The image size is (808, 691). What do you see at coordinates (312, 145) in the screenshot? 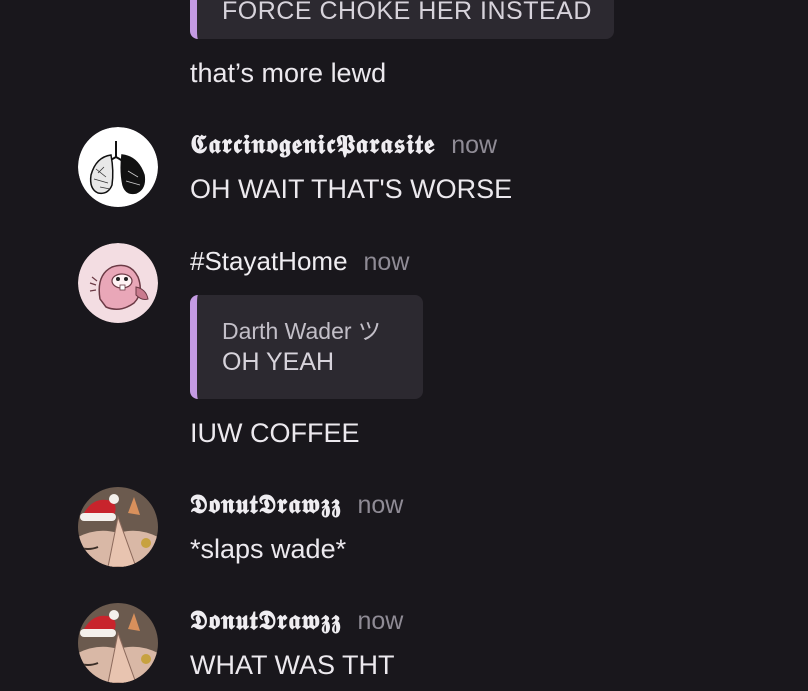
I see `username: 𝕮𝖆𝖗𝖈𝖎𝖓𝖔𝖌𝖊𝖓𝖎𝖈𝕻𝖆𝖗𝖆𝖘𝖎𝖙𝖊` at bounding box center [312, 145].